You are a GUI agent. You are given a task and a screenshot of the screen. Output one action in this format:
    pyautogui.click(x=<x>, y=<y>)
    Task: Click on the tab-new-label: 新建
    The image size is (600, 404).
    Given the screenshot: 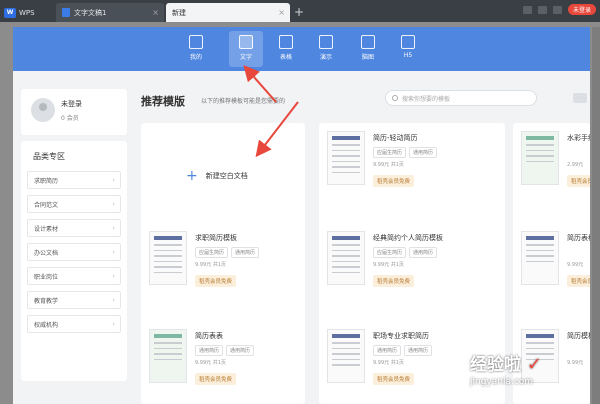 What is the action you would take?
    pyautogui.click(x=179, y=12)
    